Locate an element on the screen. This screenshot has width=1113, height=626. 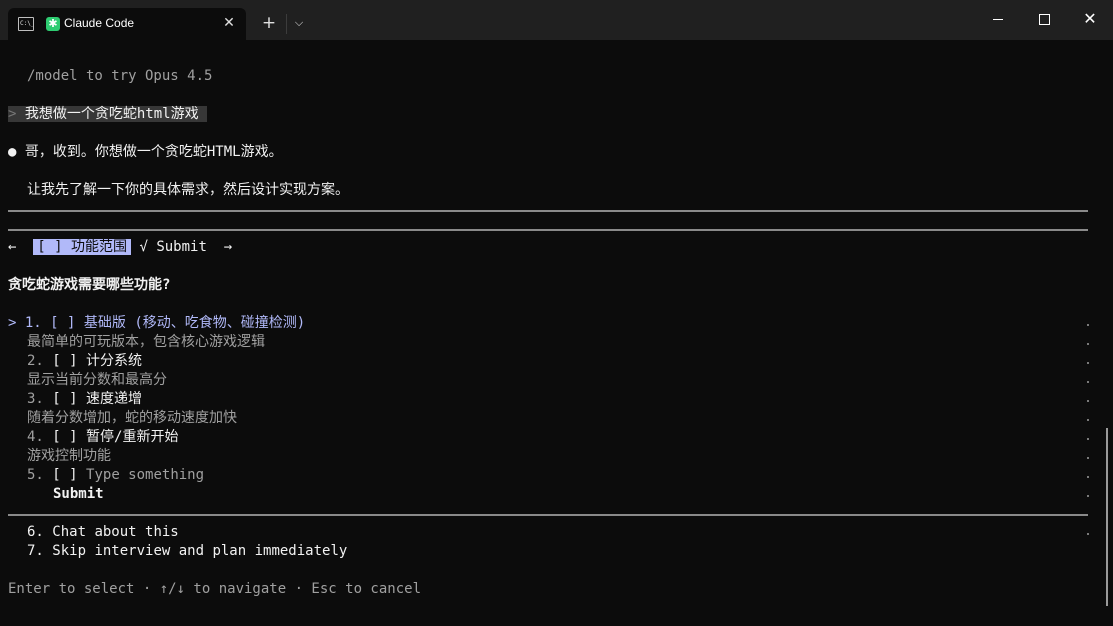
reply-text-2: 让我先了解一下你的具体需求，然后设计实现方案。 is located at coordinates (188, 190).